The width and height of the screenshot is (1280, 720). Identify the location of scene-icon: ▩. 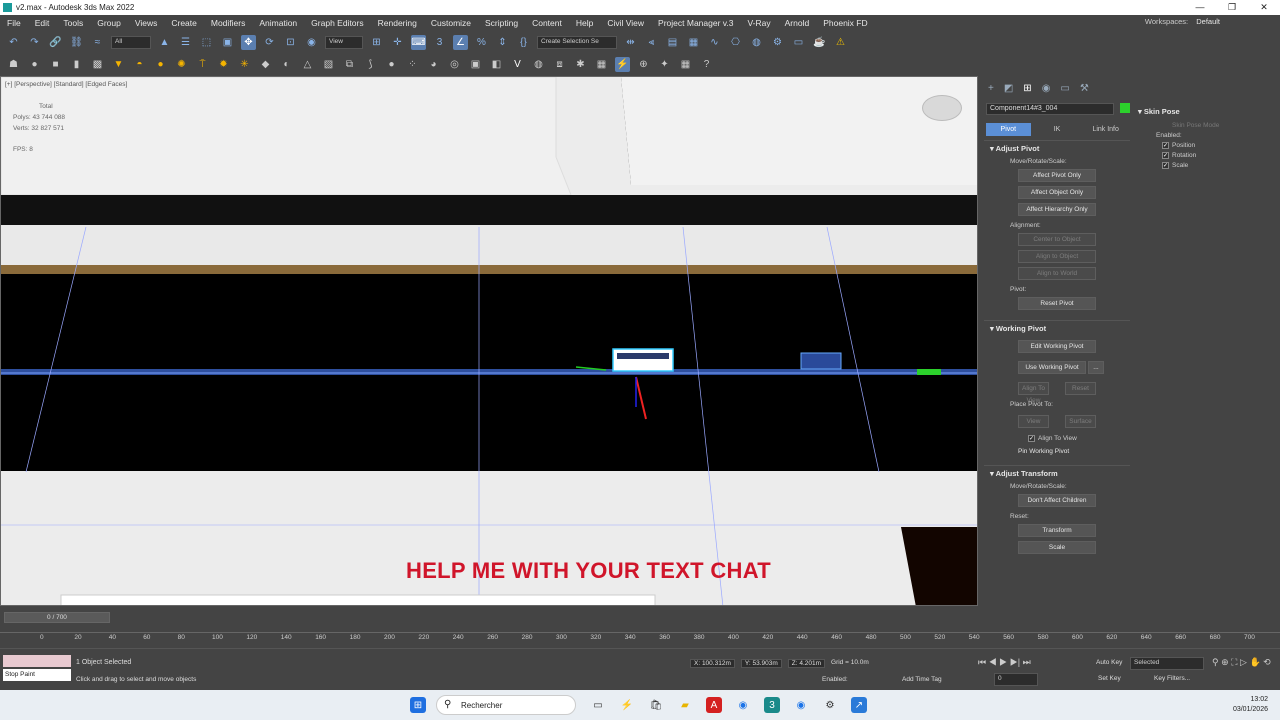
(97, 64).